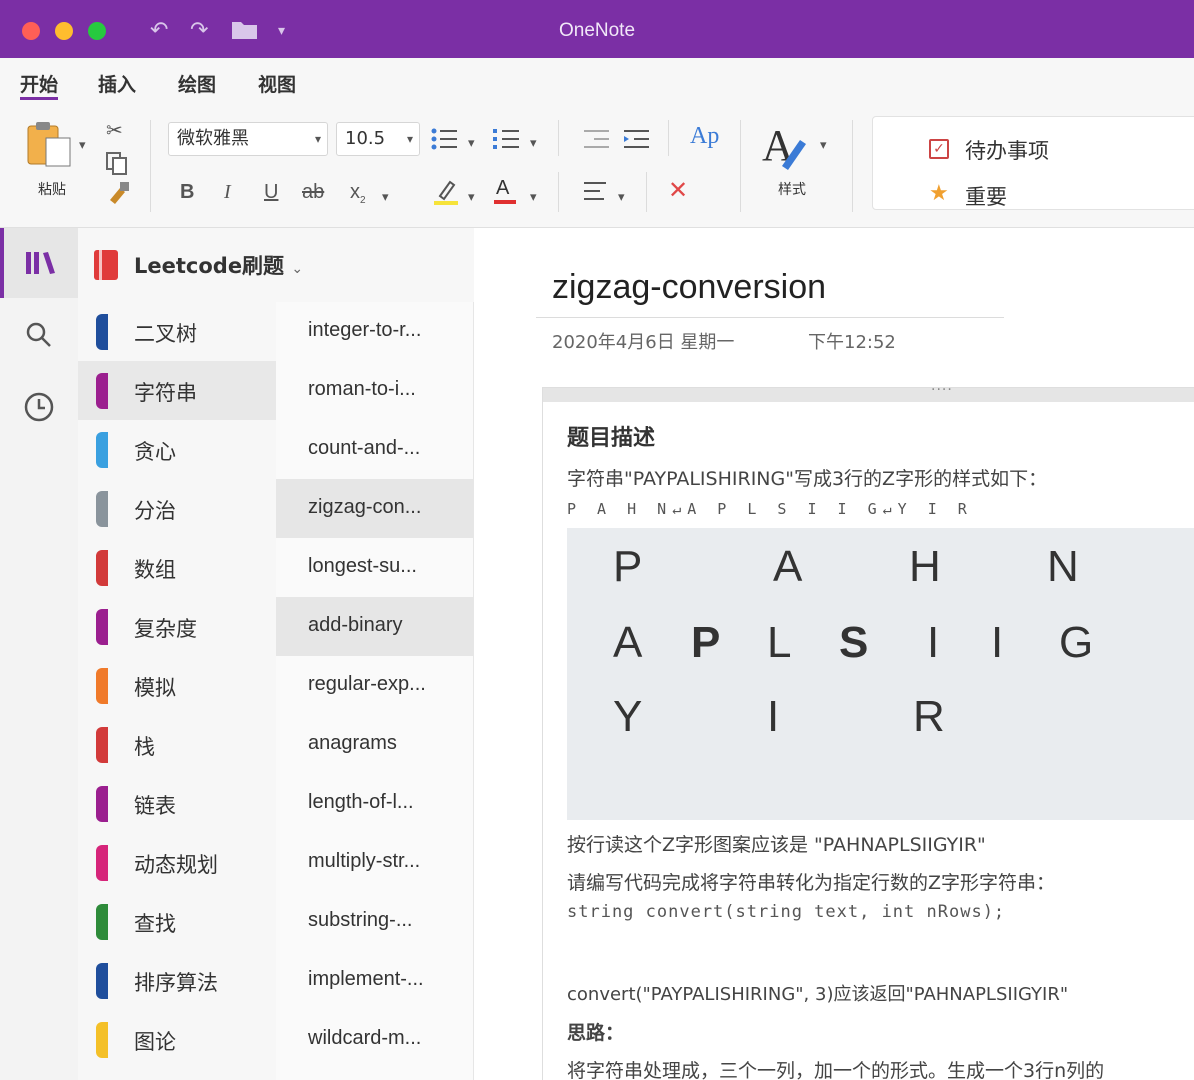  What do you see at coordinates (118, 195) in the screenshot?
I see `format-painter-icon` at bounding box center [118, 195].